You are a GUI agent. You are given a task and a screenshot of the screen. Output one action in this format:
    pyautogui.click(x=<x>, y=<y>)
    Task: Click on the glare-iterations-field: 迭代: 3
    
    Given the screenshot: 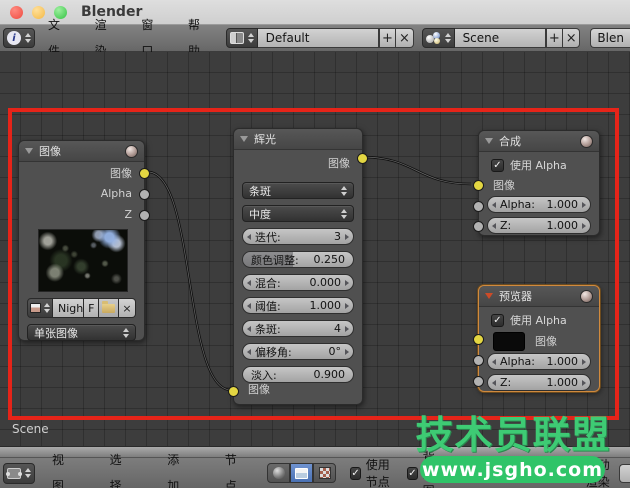 What is the action you would take?
    pyautogui.click(x=298, y=236)
    